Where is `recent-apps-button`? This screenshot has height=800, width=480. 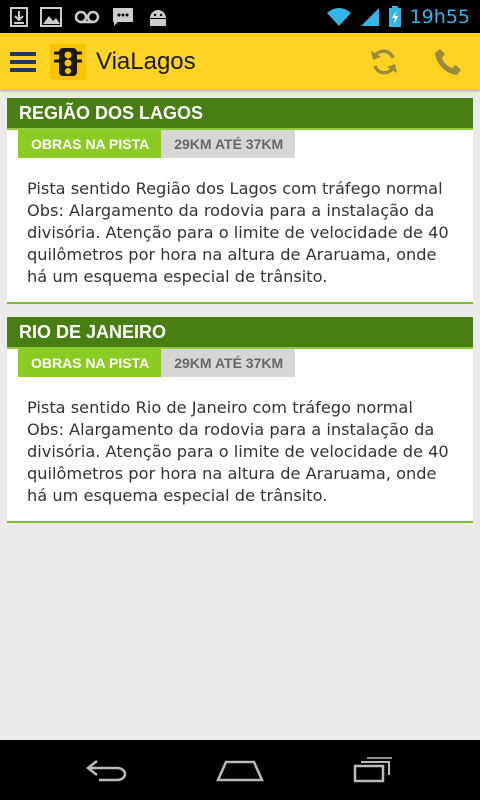 recent-apps-button is located at coordinates (373, 770).